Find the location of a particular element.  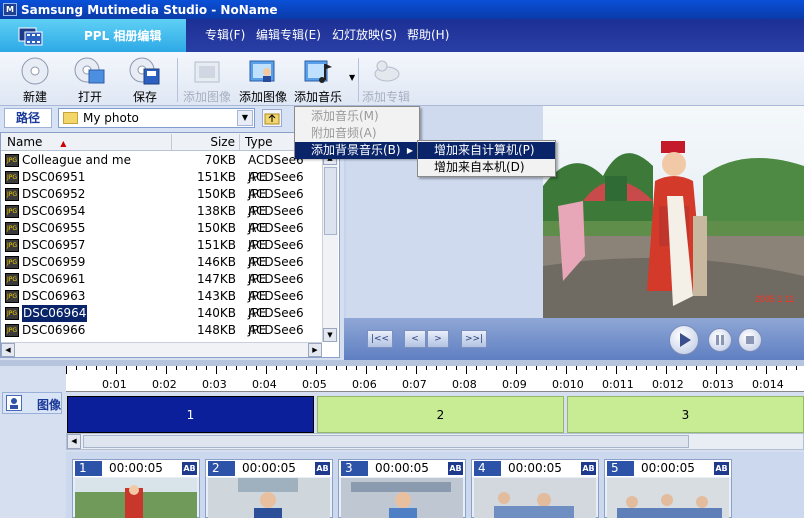

file-row: JPG DSC06963 143KB ACDSee6 JPE is located at coordinates (161, 304).